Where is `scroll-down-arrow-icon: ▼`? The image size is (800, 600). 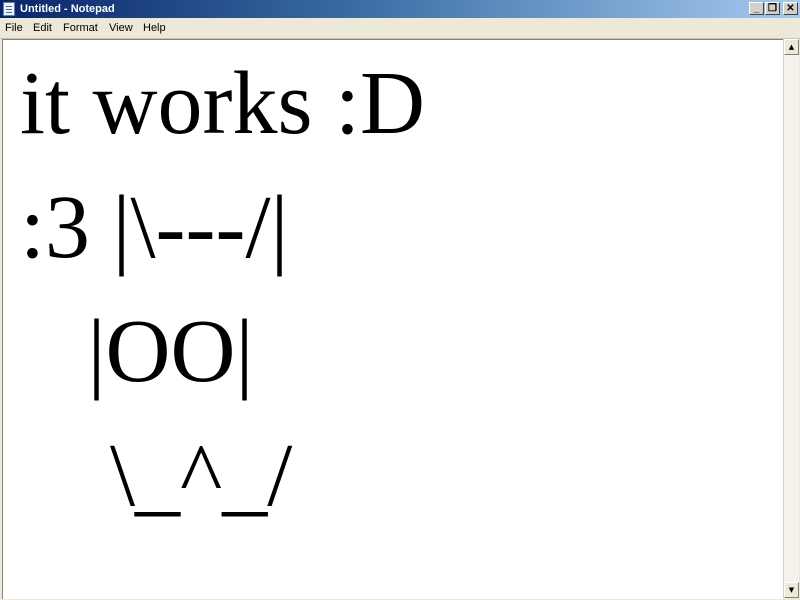
scroll-down-arrow-icon: ▼ is located at coordinates (791, 590).